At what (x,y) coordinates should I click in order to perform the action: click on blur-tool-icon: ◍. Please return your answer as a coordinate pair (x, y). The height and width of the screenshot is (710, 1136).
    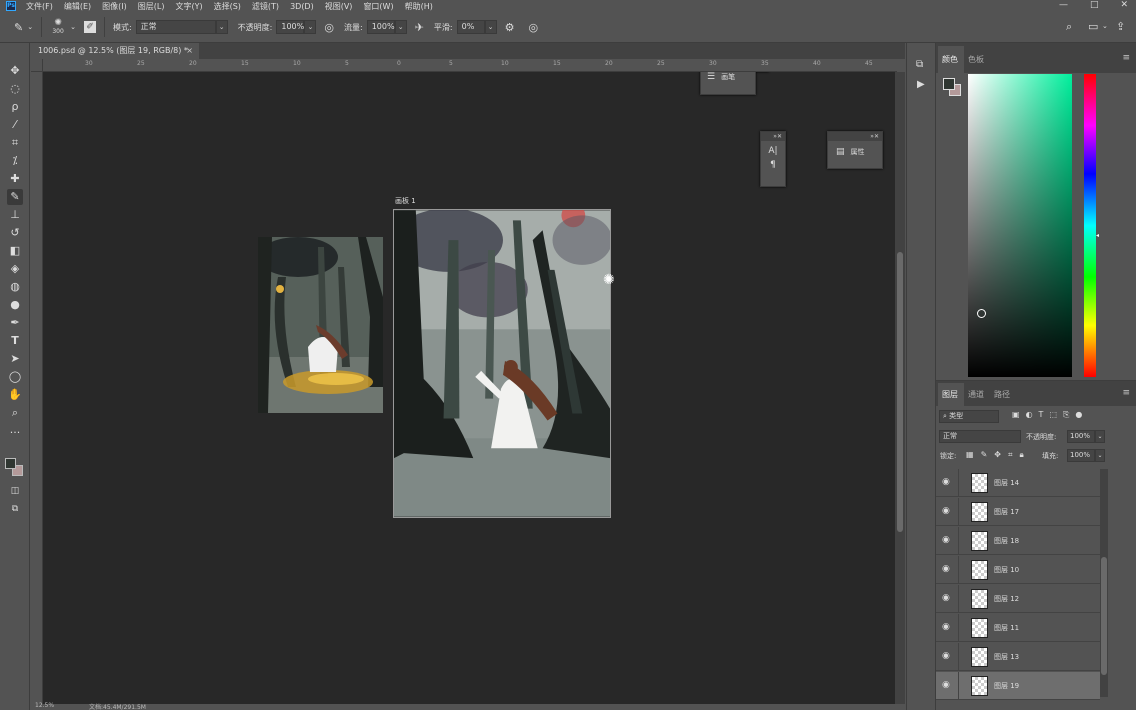
    Looking at the image, I should click on (15, 287).